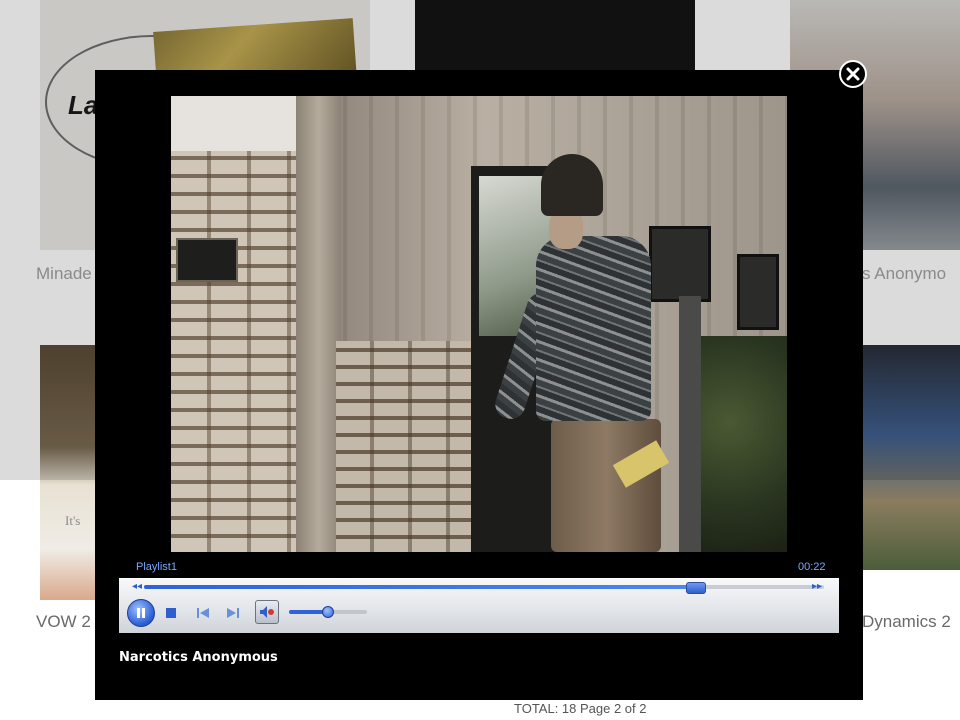 Image resolution: width=960 pixels, height=720 pixels. I want to click on close-icon, so click(853, 74).